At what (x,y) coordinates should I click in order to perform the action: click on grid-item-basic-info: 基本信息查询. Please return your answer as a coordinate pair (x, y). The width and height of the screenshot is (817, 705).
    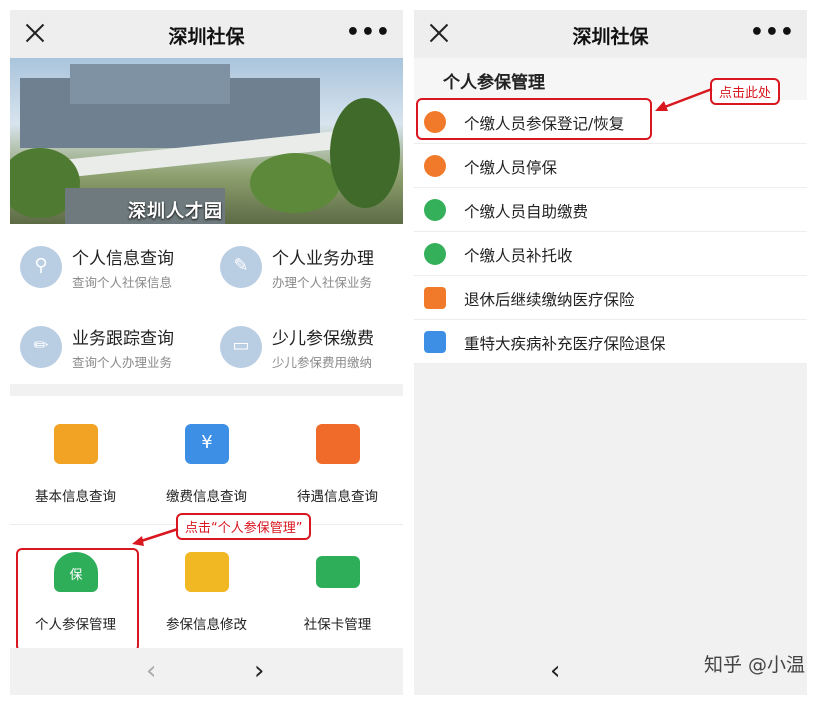
    Looking at the image, I should click on (75, 458).